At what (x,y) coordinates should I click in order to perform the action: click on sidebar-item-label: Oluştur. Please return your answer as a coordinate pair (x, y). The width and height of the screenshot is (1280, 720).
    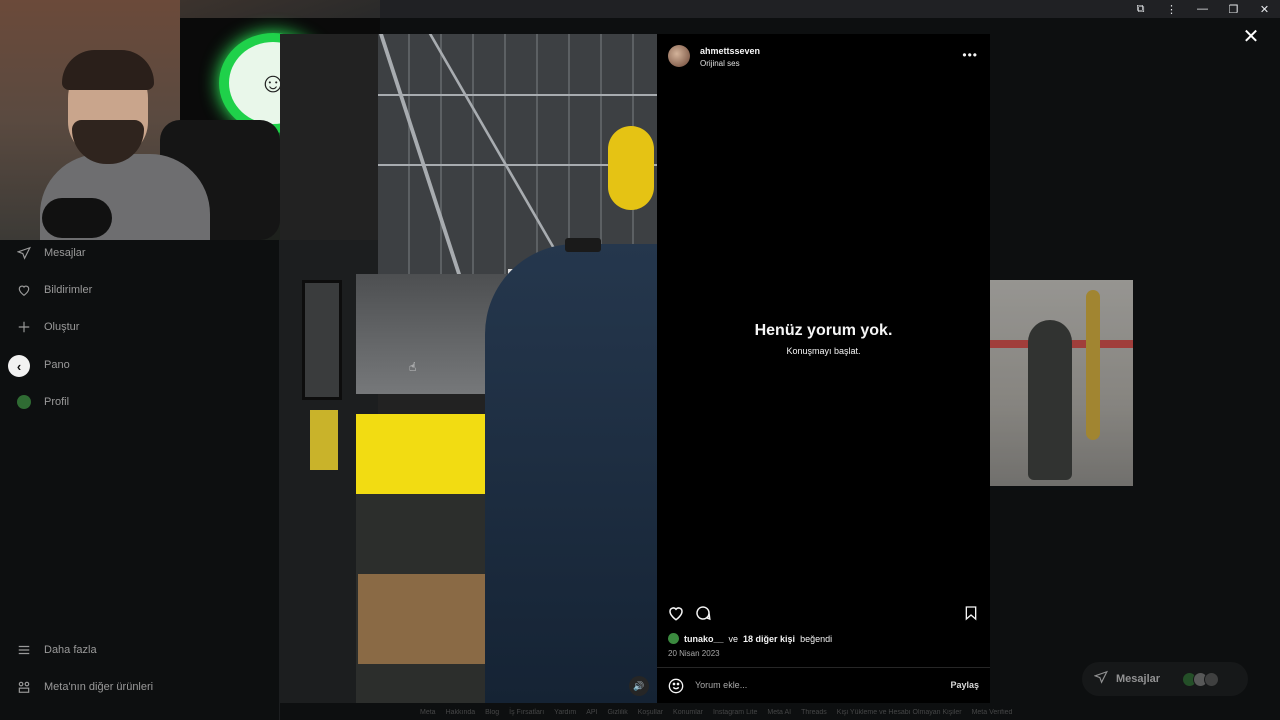
    Looking at the image, I should click on (62, 327).